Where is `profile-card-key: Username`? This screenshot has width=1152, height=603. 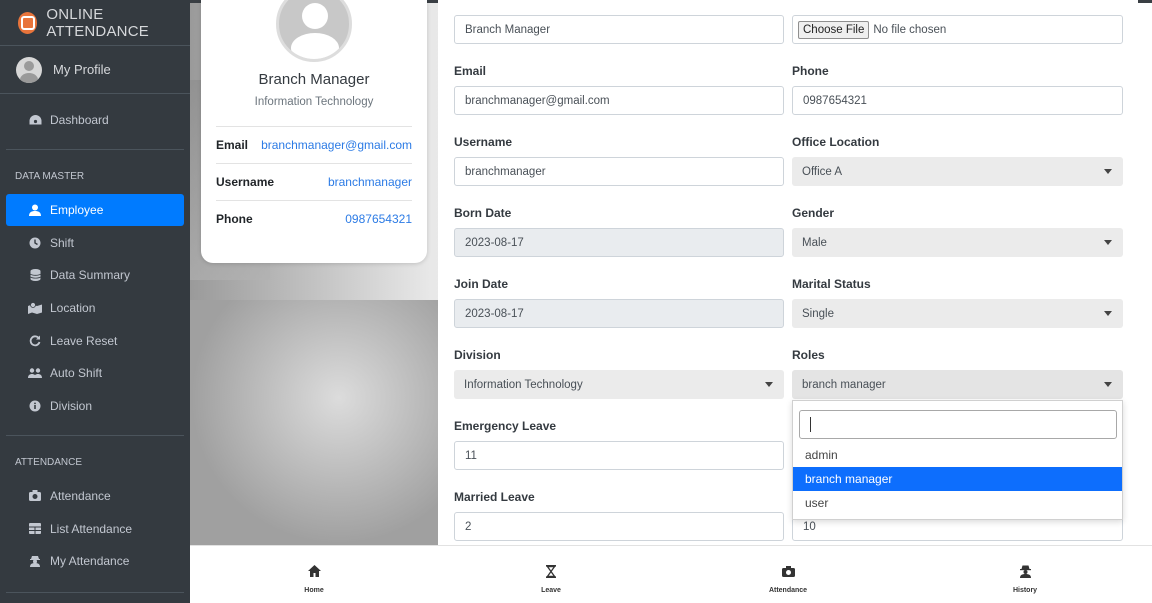 profile-card-key: Username is located at coordinates (245, 182).